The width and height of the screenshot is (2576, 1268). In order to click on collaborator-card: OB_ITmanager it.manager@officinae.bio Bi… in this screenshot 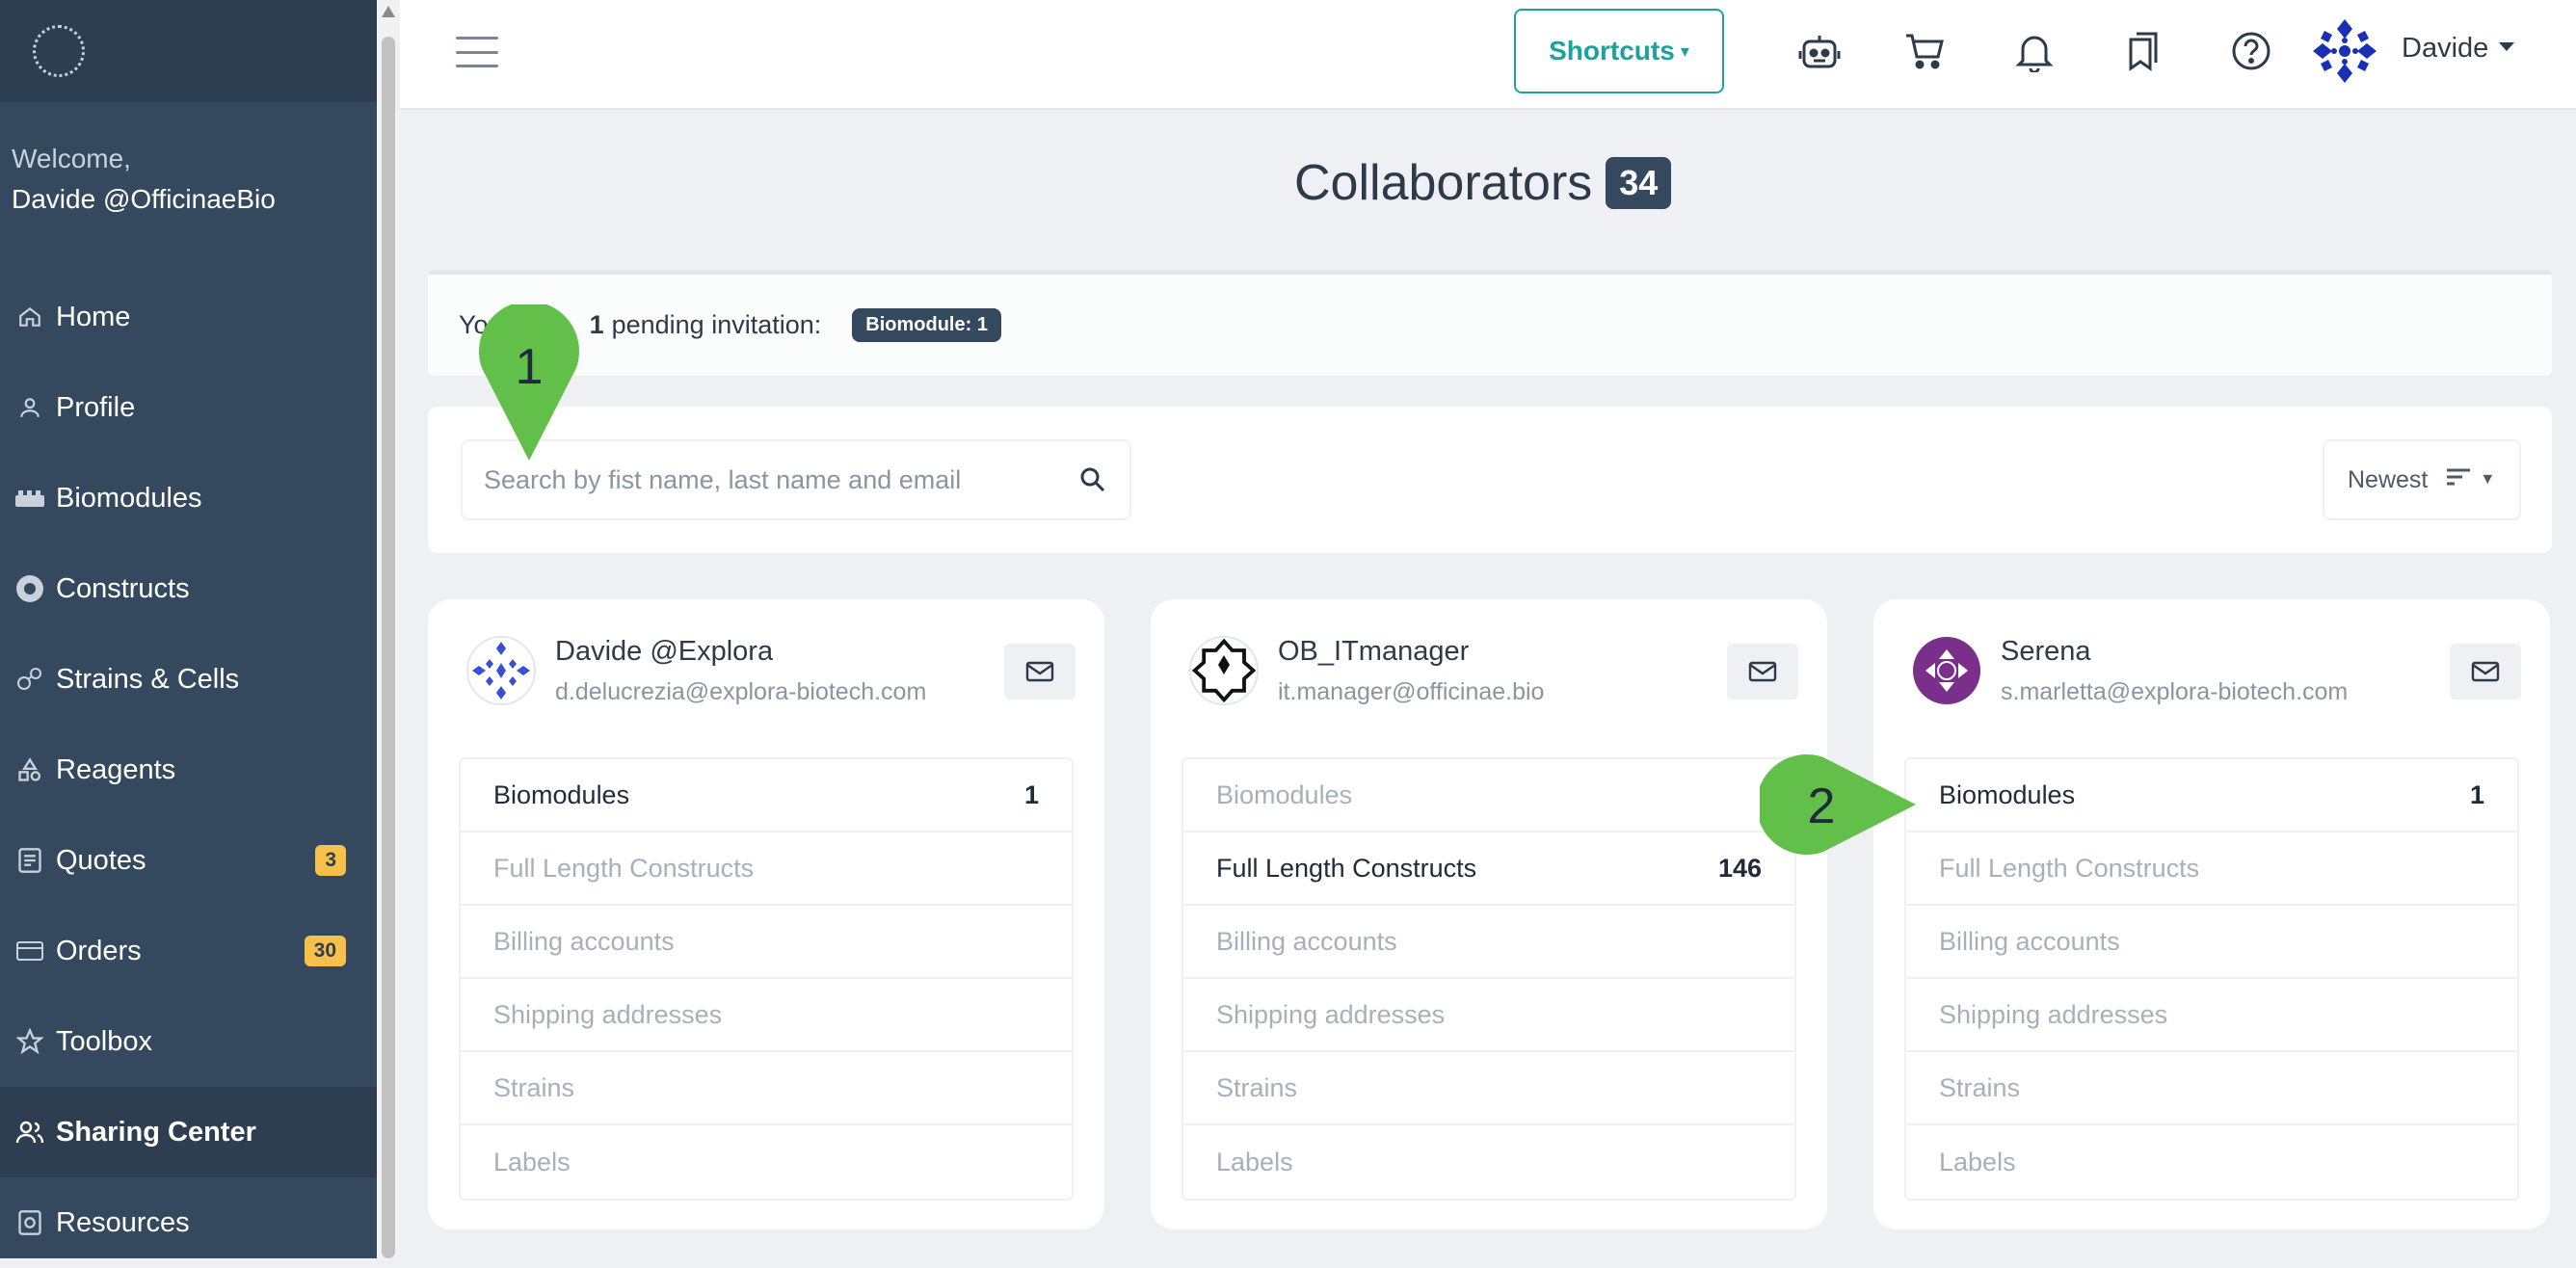, I will do `click(1489, 914)`.